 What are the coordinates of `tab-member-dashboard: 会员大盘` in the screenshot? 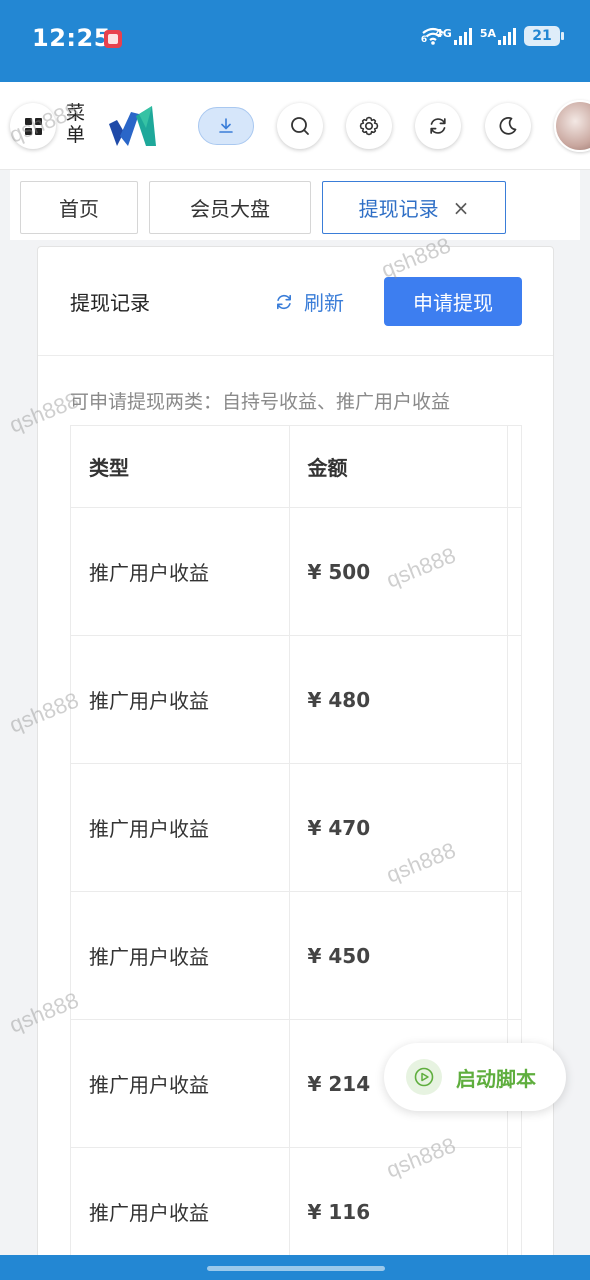 It's located at (230, 207).